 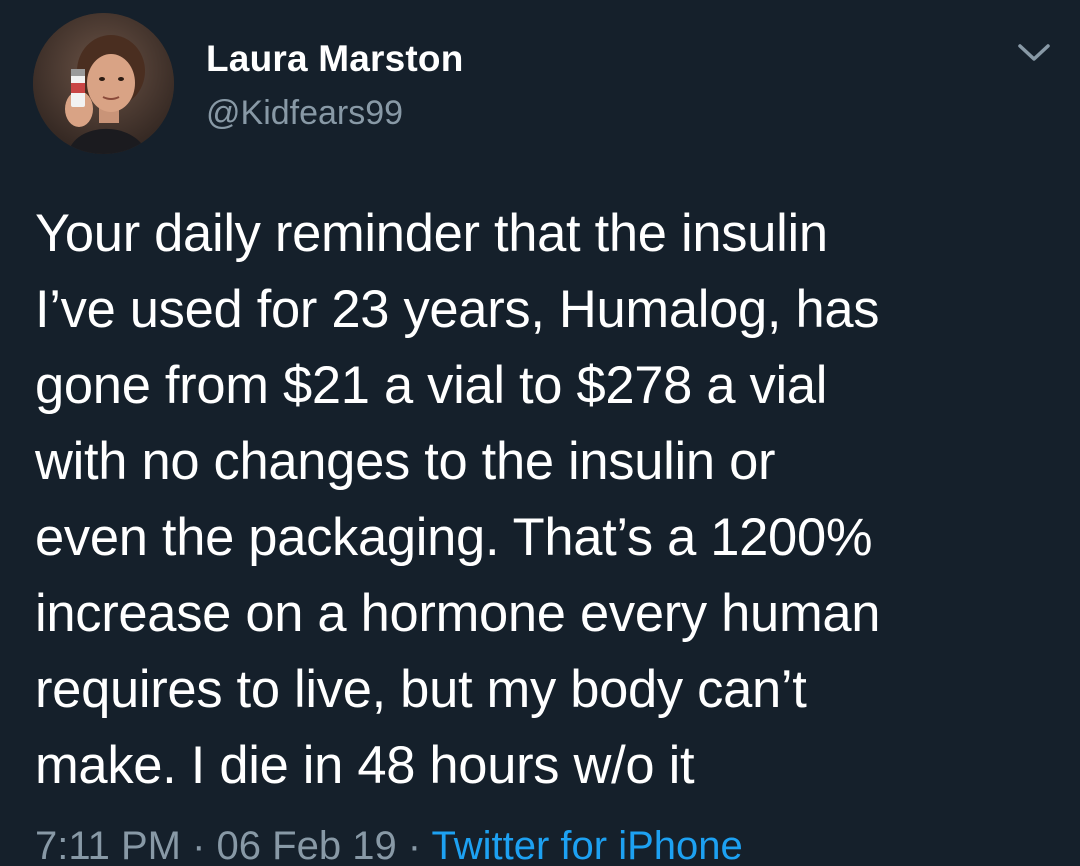 I want to click on avatar, so click(x=103, y=83).